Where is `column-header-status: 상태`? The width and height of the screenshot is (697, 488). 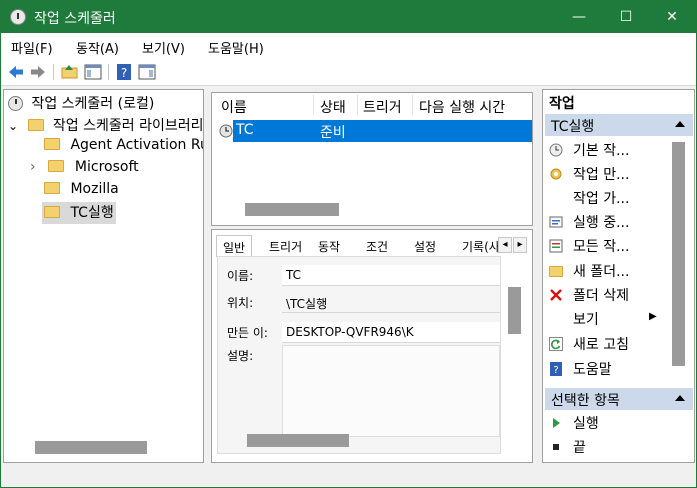 column-header-status: 상태 is located at coordinates (333, 107).